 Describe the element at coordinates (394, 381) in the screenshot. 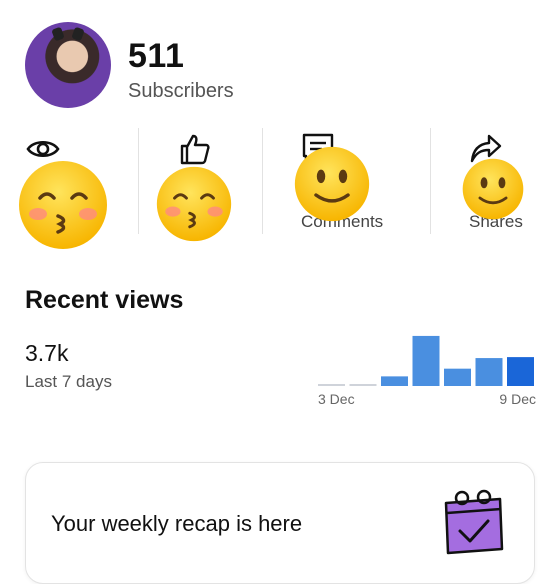

I see `bar-5-dec` at that location.